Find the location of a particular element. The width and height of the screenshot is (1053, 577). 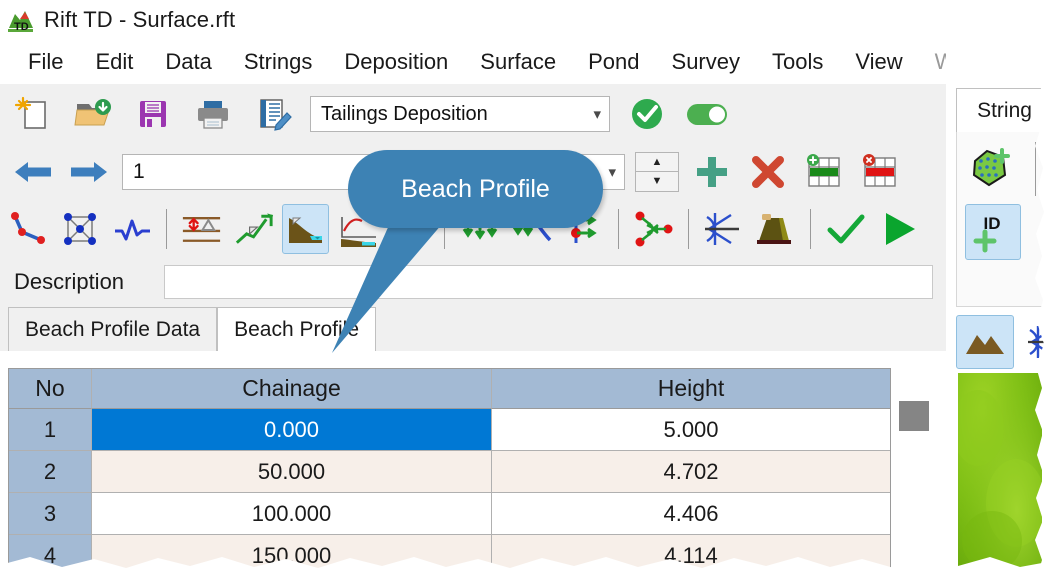

terrain-td-icon: TD is located at coordinates (21, 20).